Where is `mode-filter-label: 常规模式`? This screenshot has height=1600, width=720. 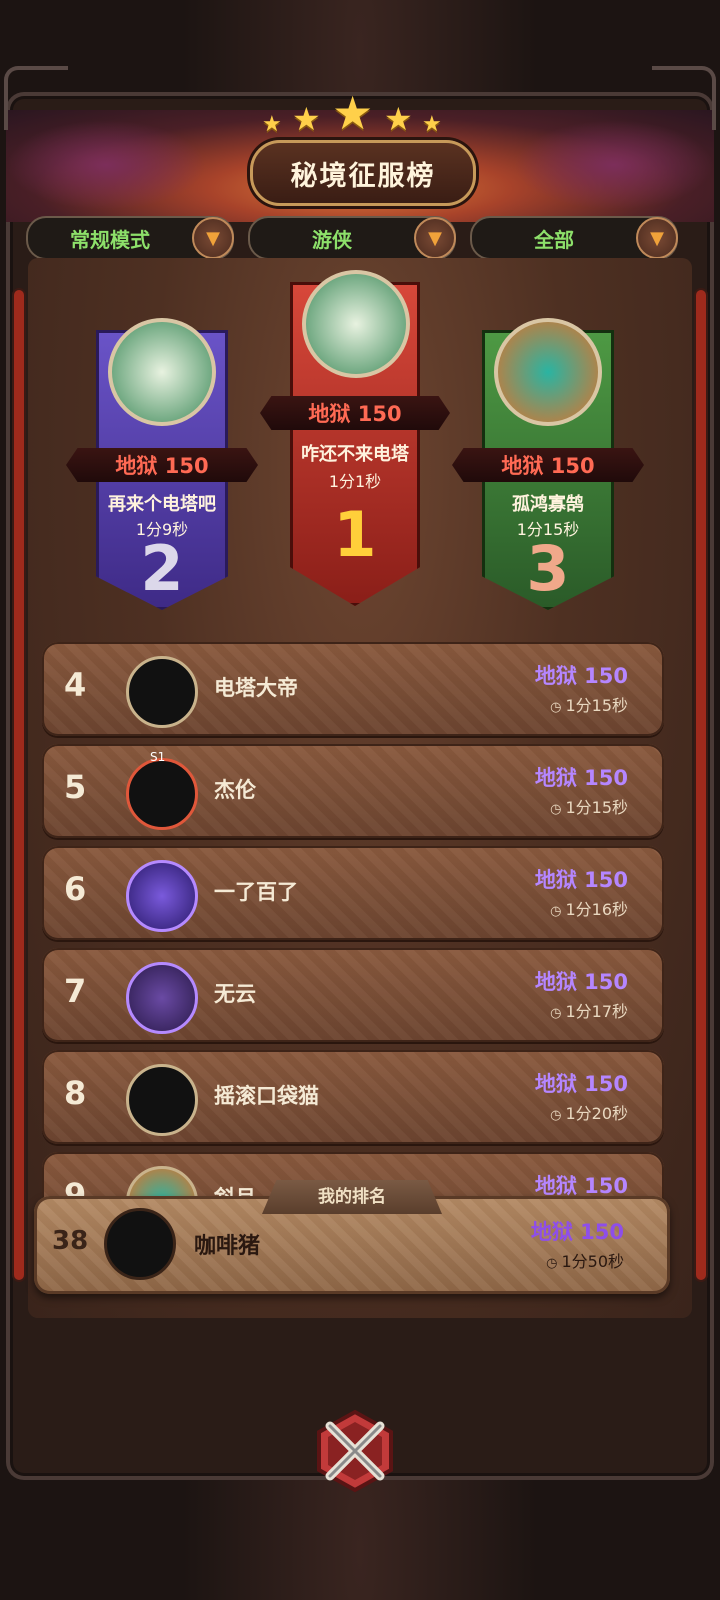
mode-filter-label: 常规模式 is located at coordinates (110, 239).